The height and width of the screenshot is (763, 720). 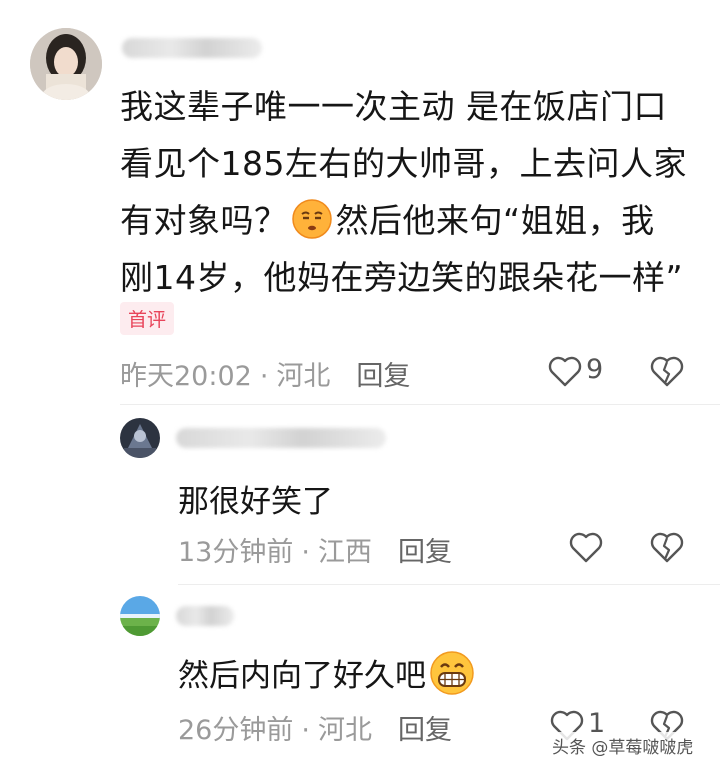 I want to click on comment-time: 昨天20:02, so click(x=186, y=376).